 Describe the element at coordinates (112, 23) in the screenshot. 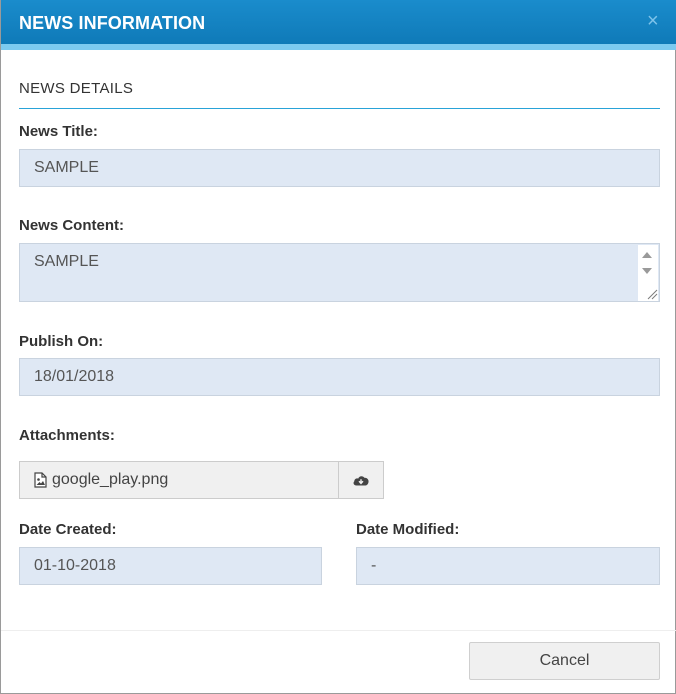

I see `modal-title: NEWS INFORMATION` at that location.